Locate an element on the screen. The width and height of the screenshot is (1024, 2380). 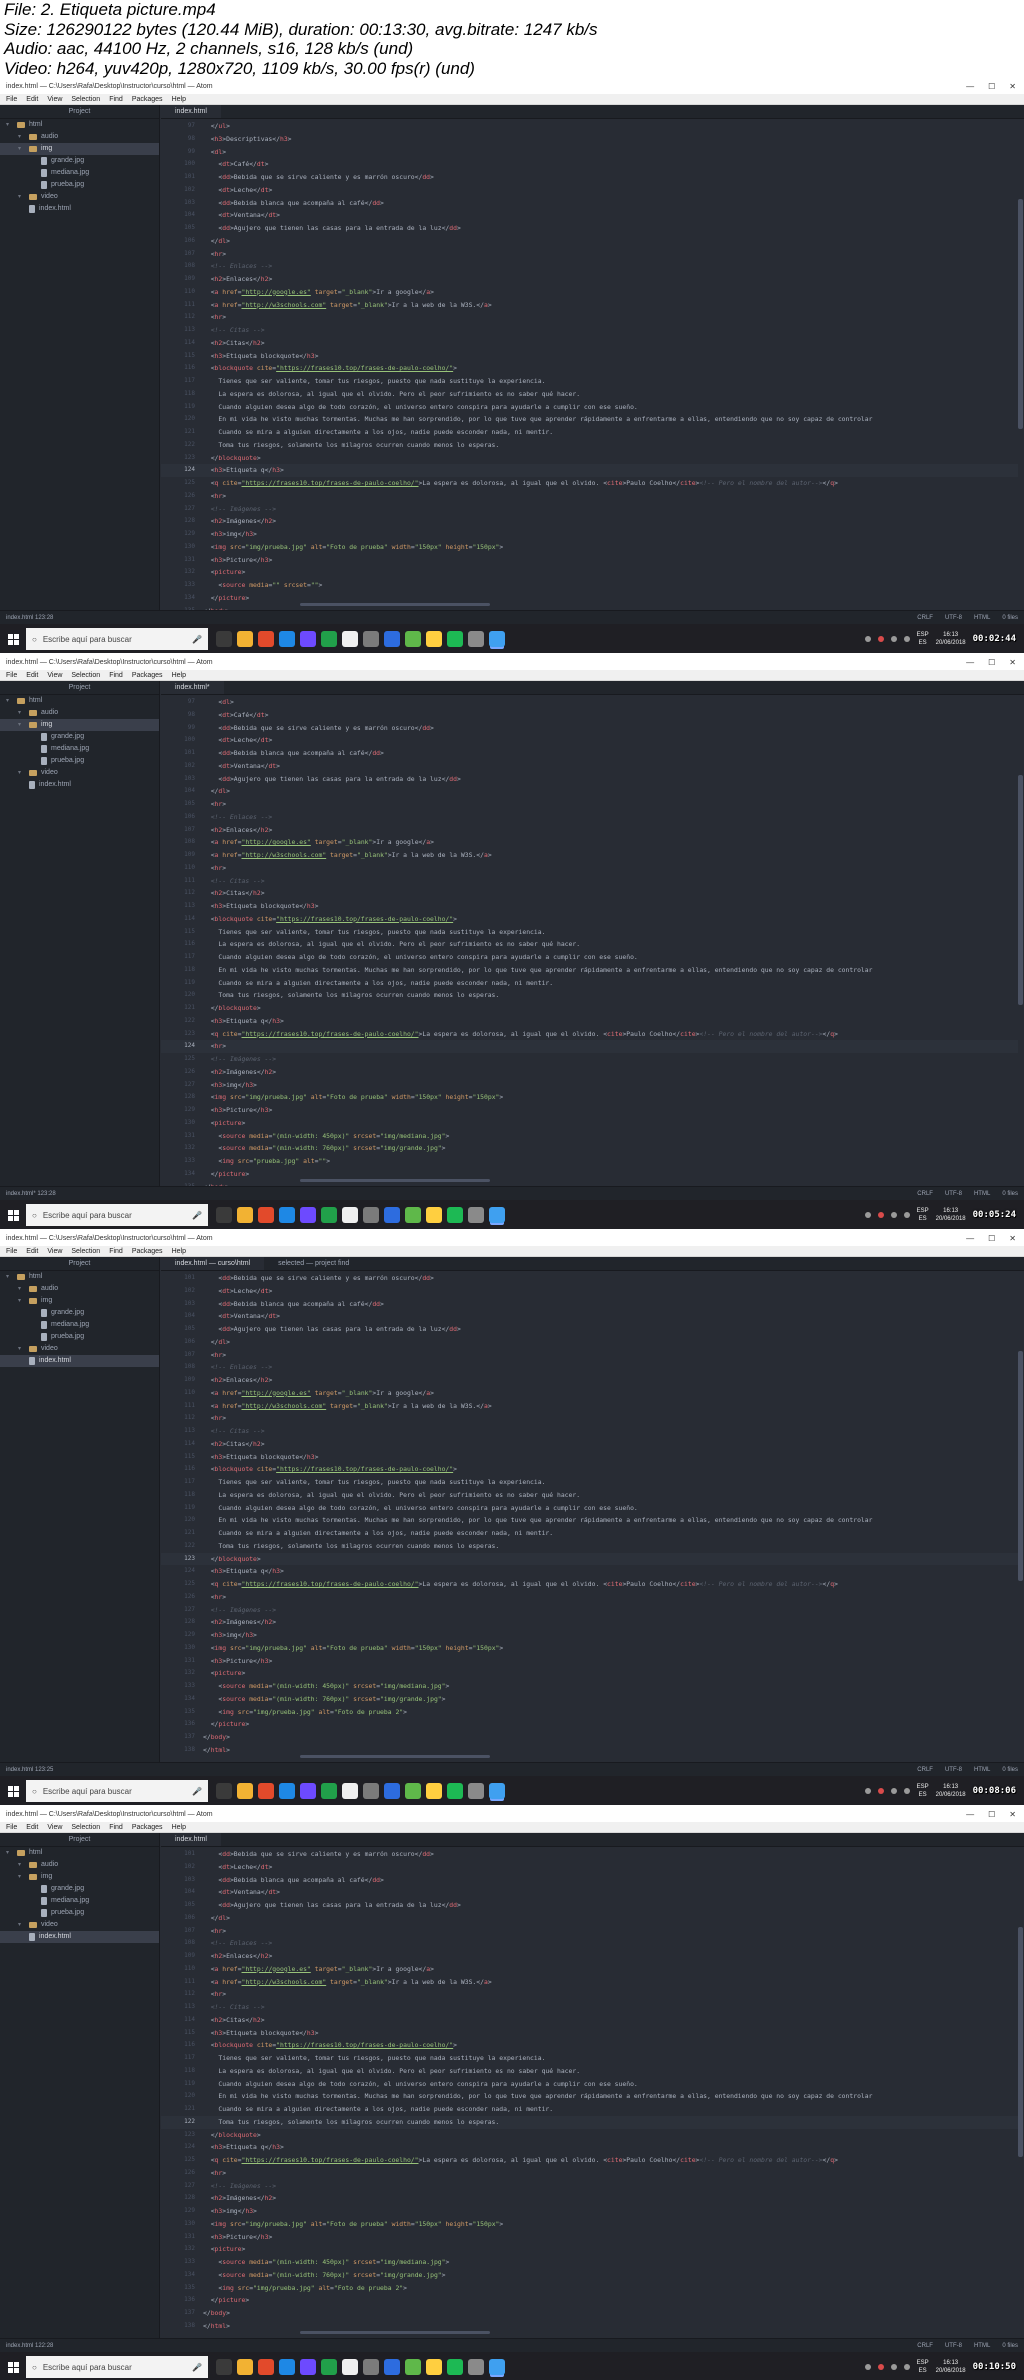
tree-item-video: ▾ video is located at coordinates (79, 1349).